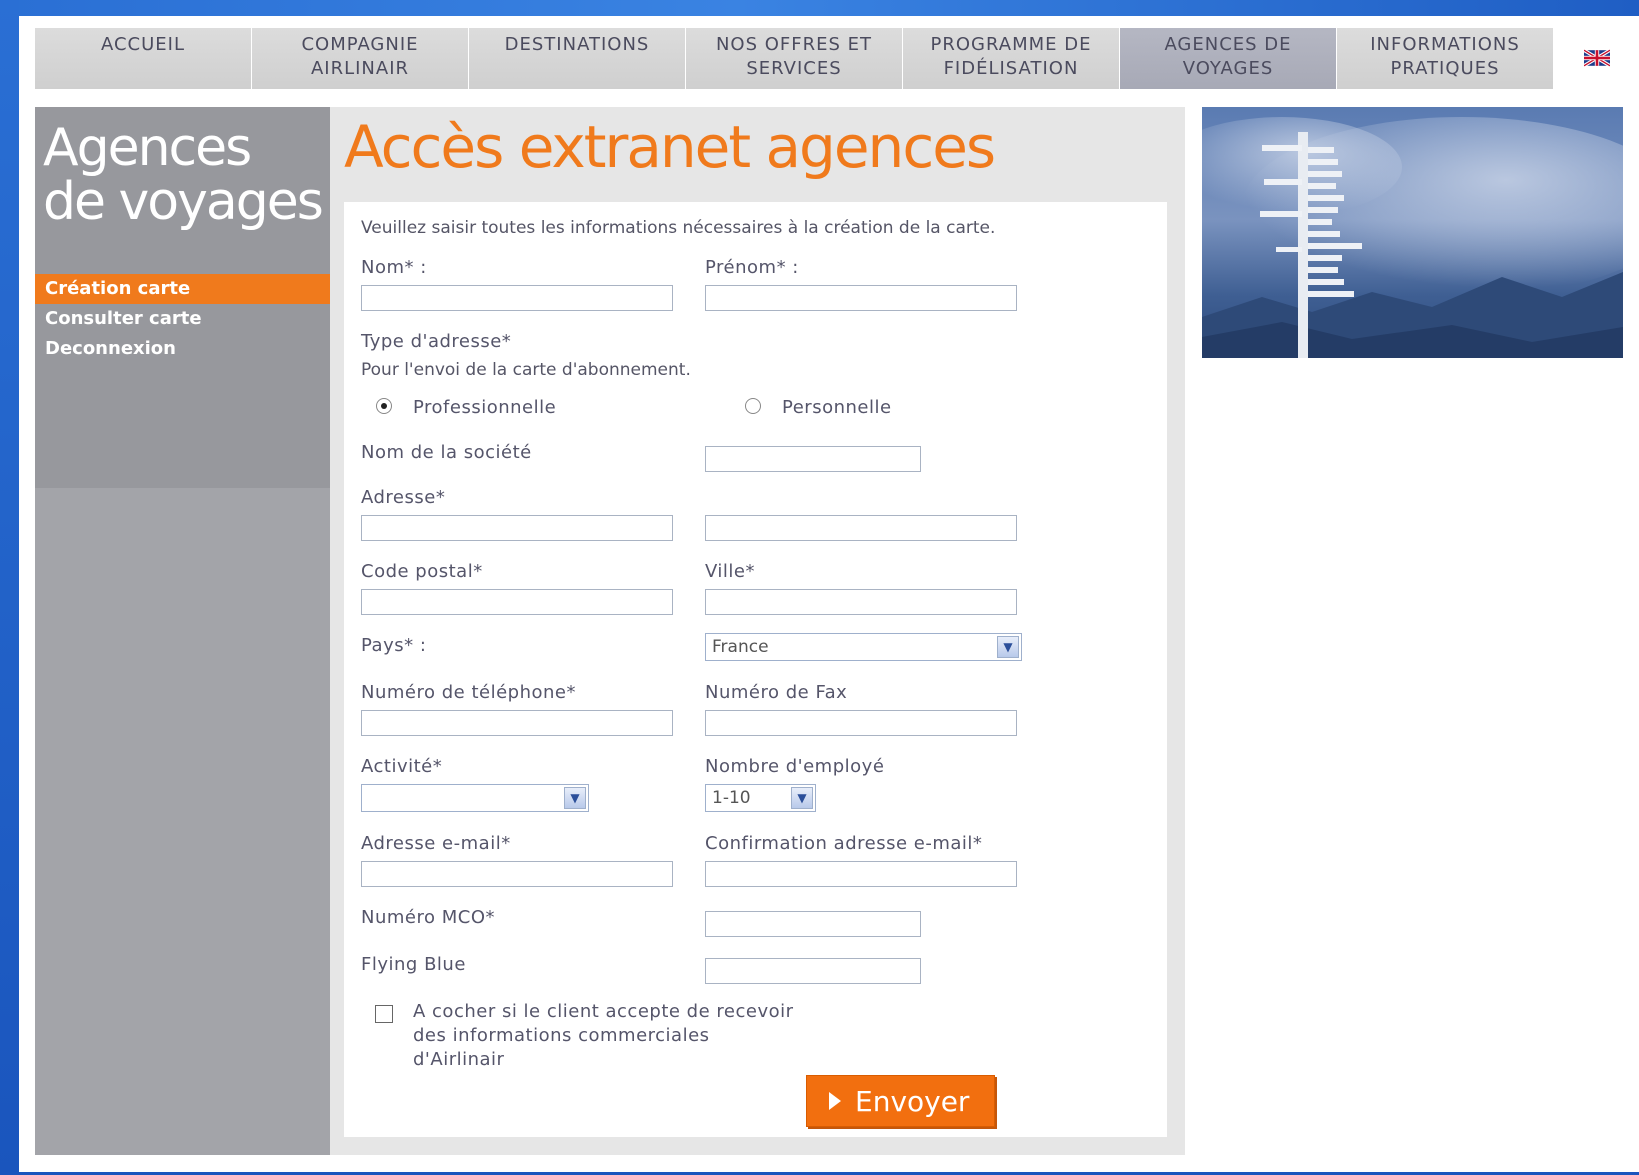  I want to click on radio-personnelle, so click(753, 406).